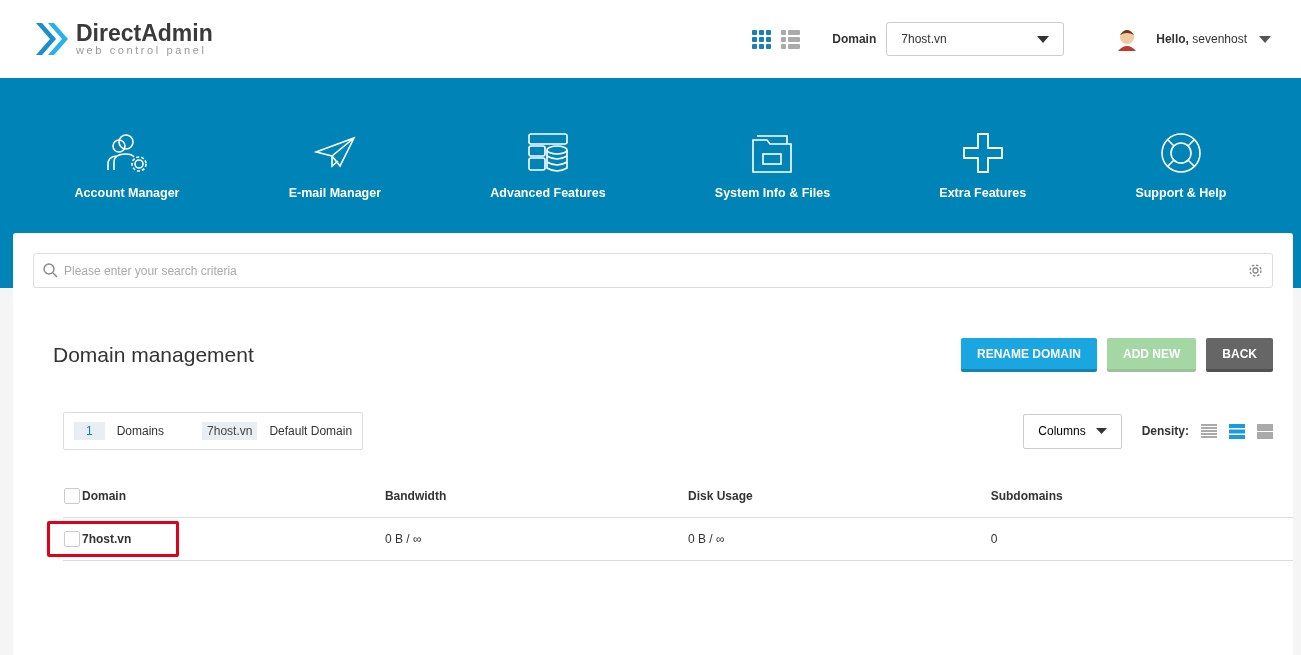 The image size is (1301, 655). Describe the element at coordinates (1201, 39) in the screenshot. I see `user-greeting: Hello, sevenhost` at that location.